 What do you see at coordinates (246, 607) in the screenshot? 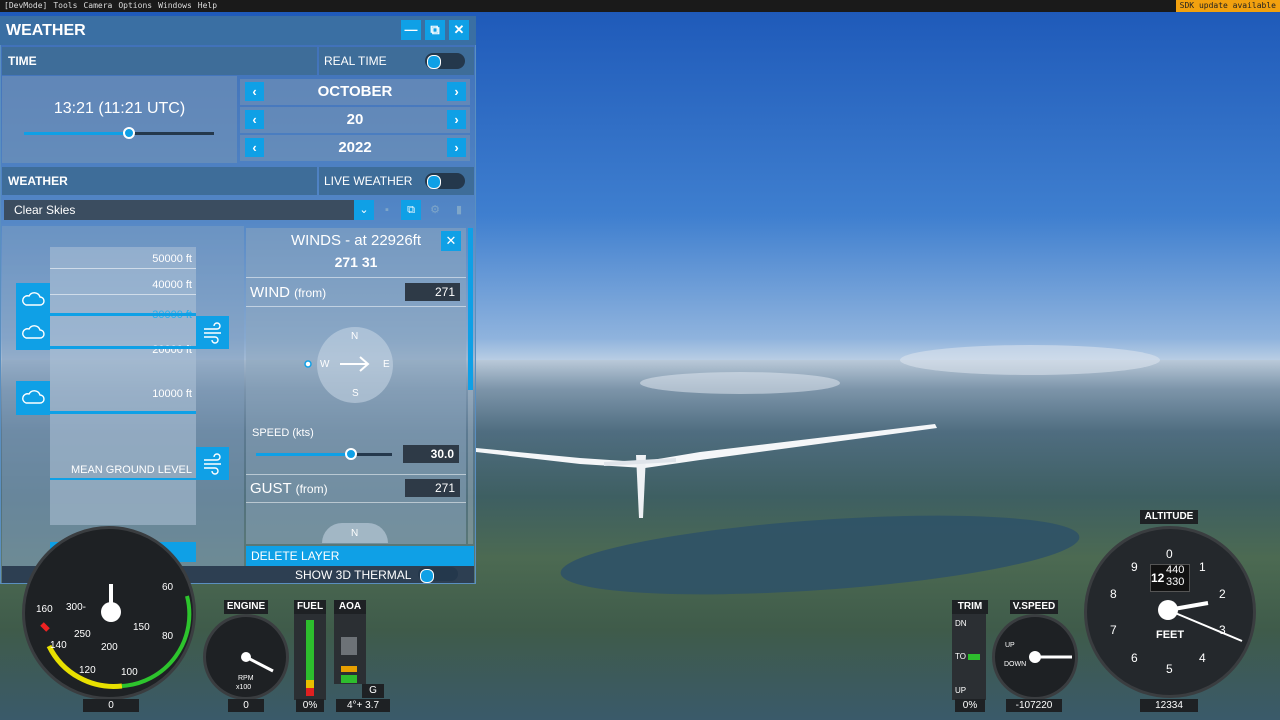
I see `engine-label: ENGINE` at bounding box center [246, 607].